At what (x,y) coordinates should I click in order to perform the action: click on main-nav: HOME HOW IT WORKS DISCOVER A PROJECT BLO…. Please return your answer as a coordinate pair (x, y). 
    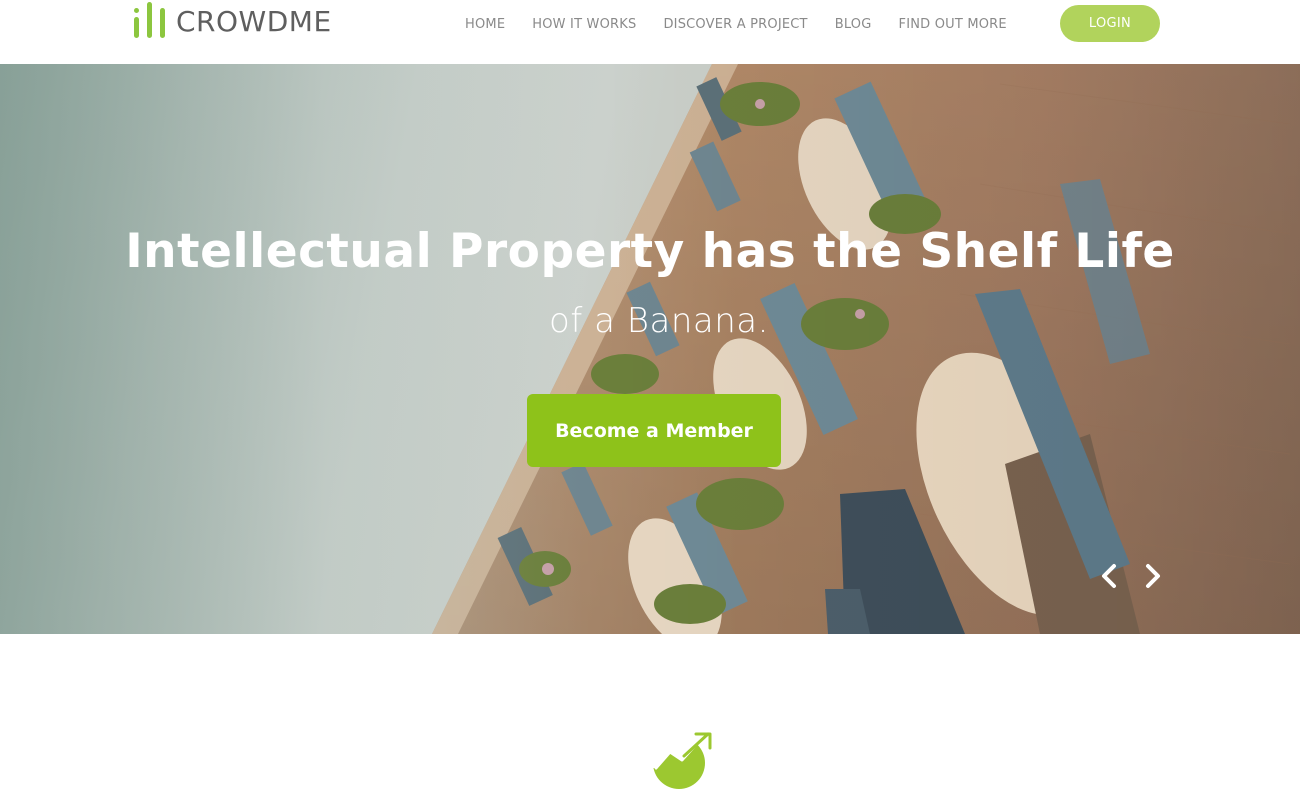
    Looking at the image, I should click on (736, 24).